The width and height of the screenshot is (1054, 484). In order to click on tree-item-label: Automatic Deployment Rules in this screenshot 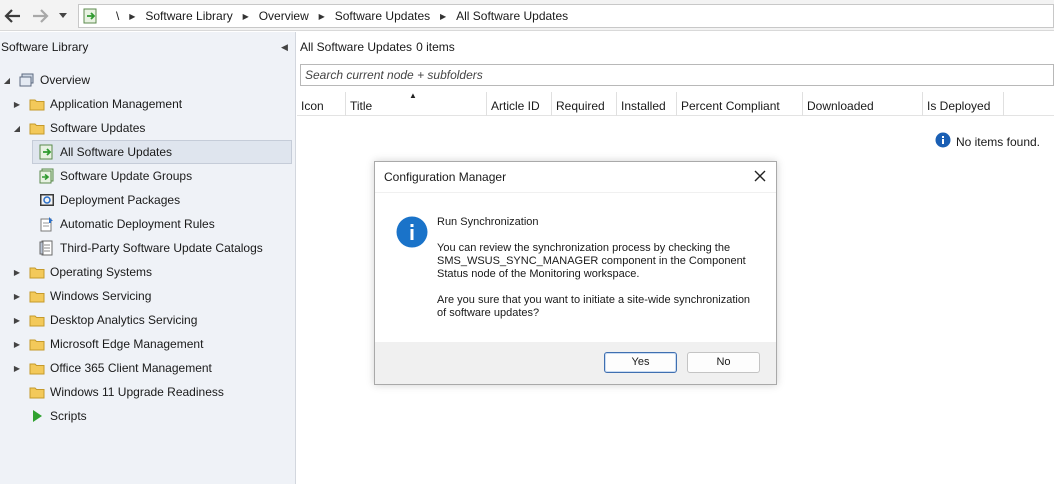, I will do `click(137, 224)`.